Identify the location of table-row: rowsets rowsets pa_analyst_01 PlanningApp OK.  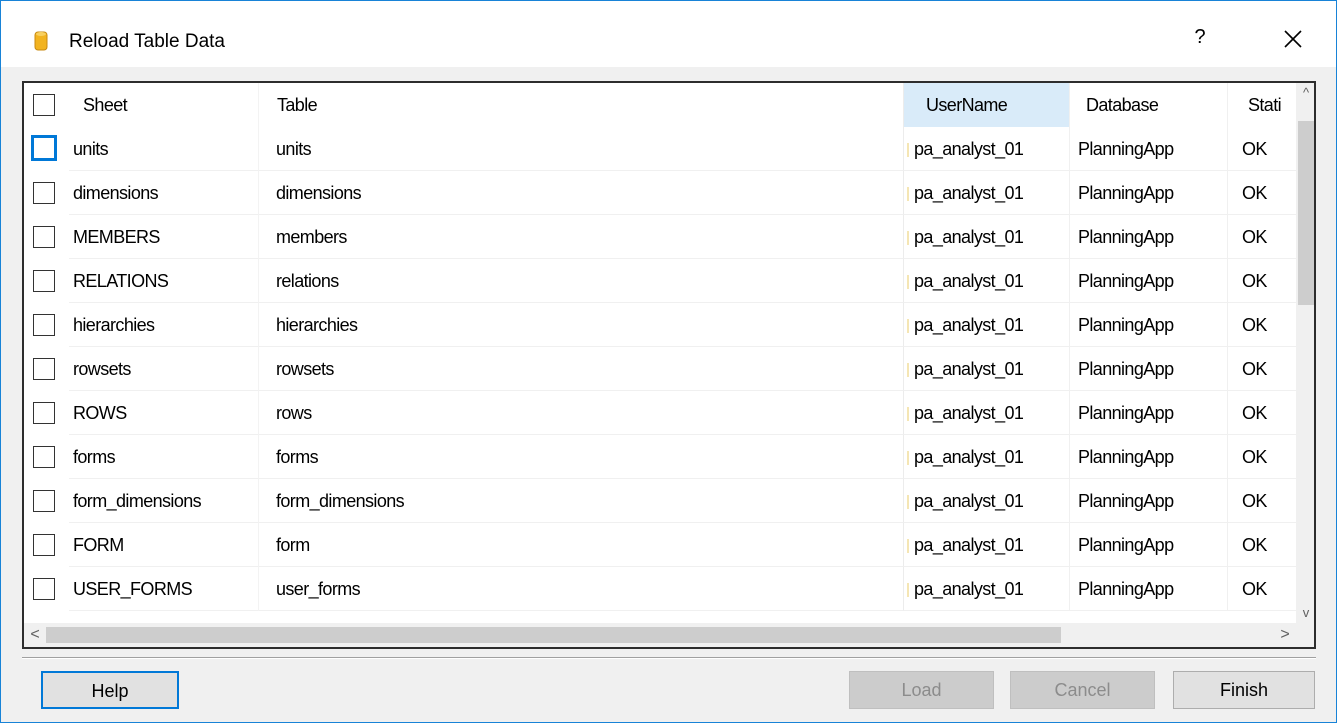
(660, 369).